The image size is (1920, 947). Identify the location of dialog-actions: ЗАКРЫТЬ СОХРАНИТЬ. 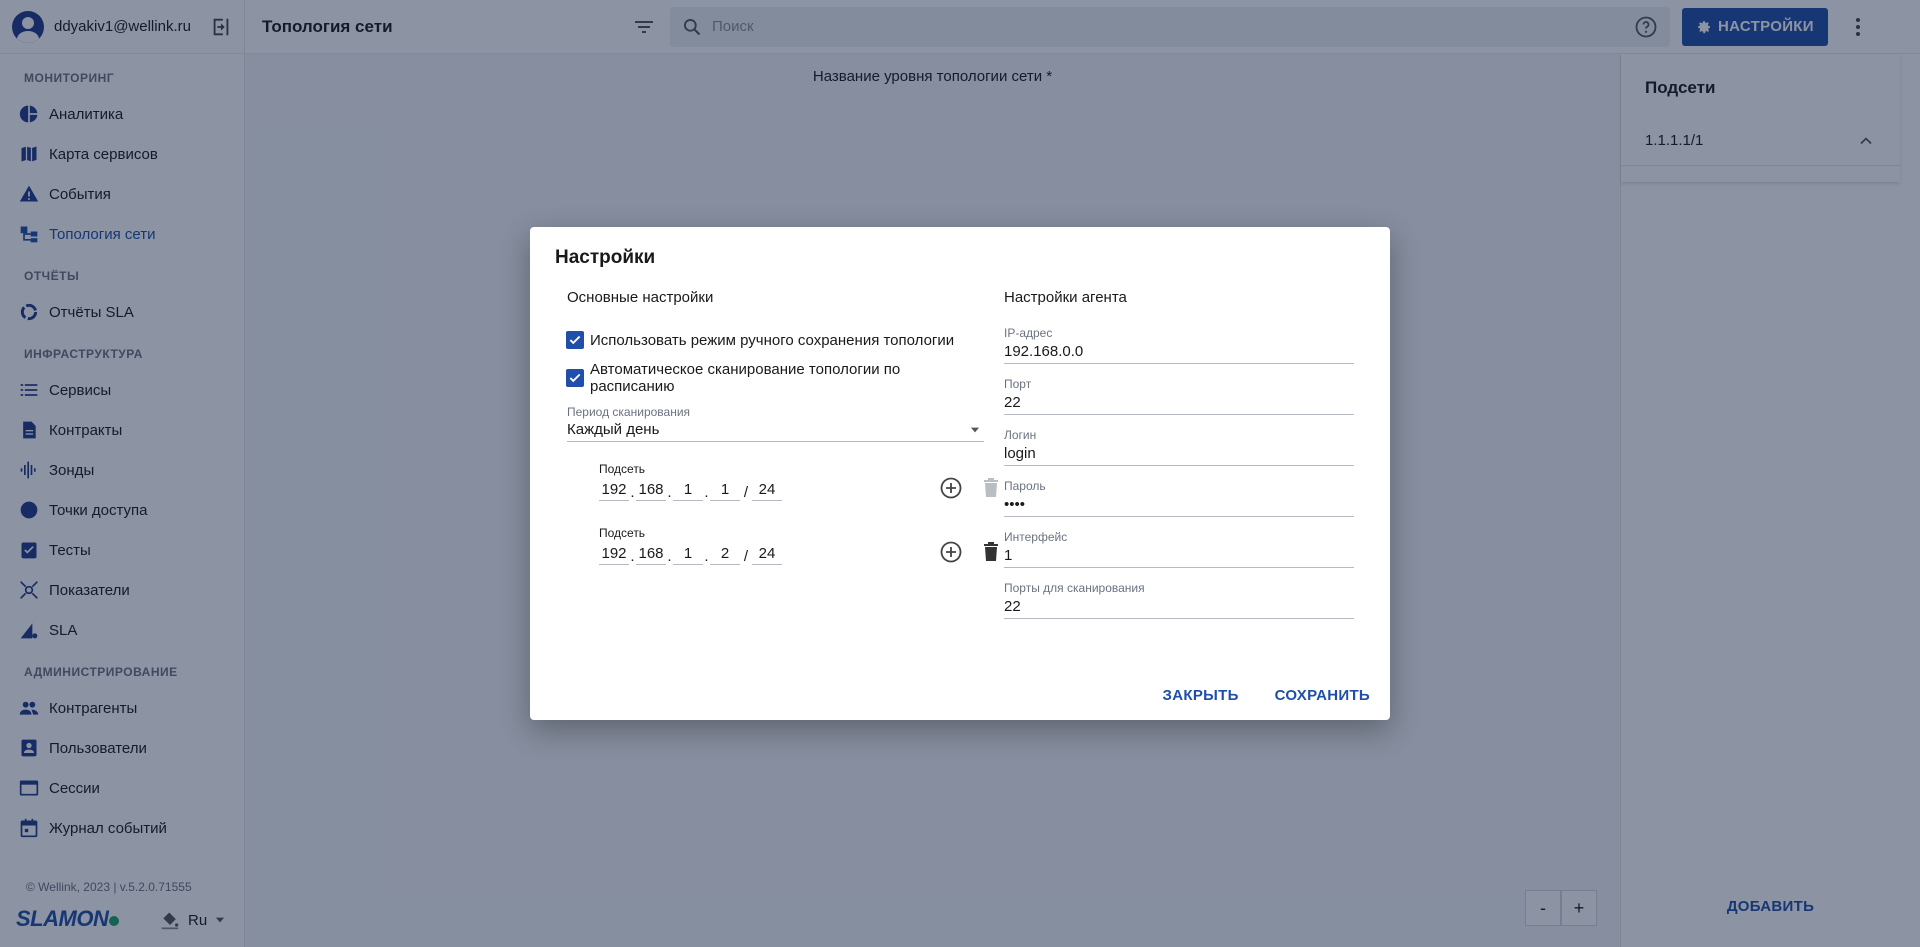
(1248, 695).